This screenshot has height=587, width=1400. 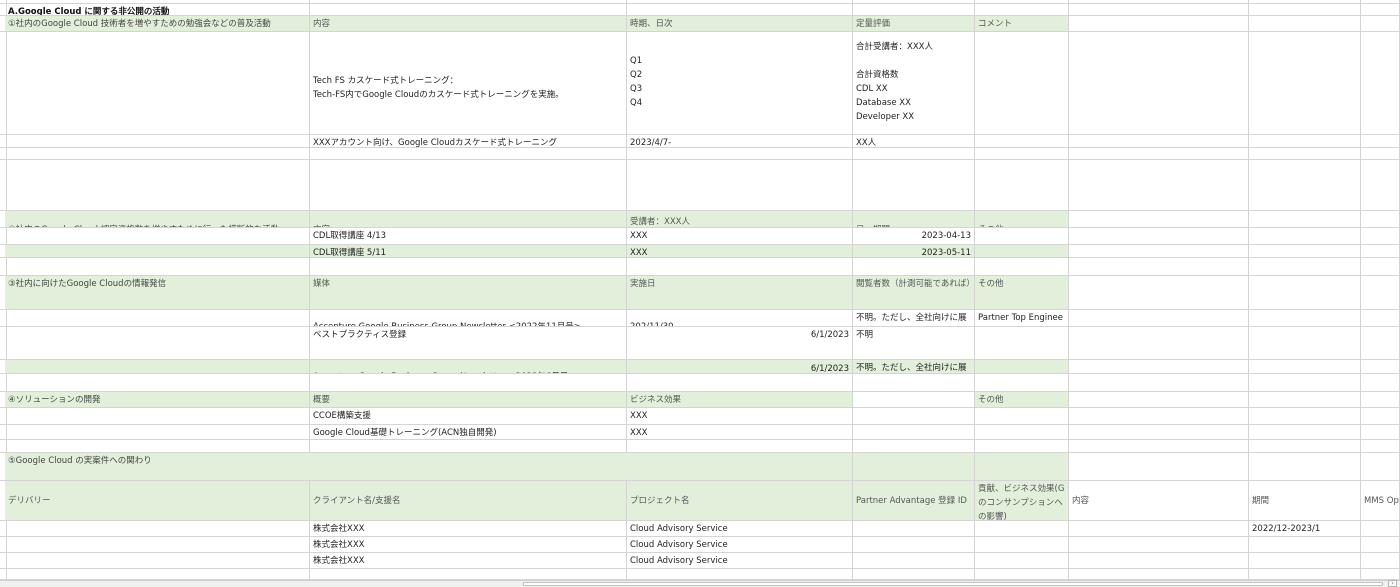 What do you see at coordinates (1392, 583) in the screenshot?
I see `chevron-right-icon: ›` at bounding box center [1392, 583].